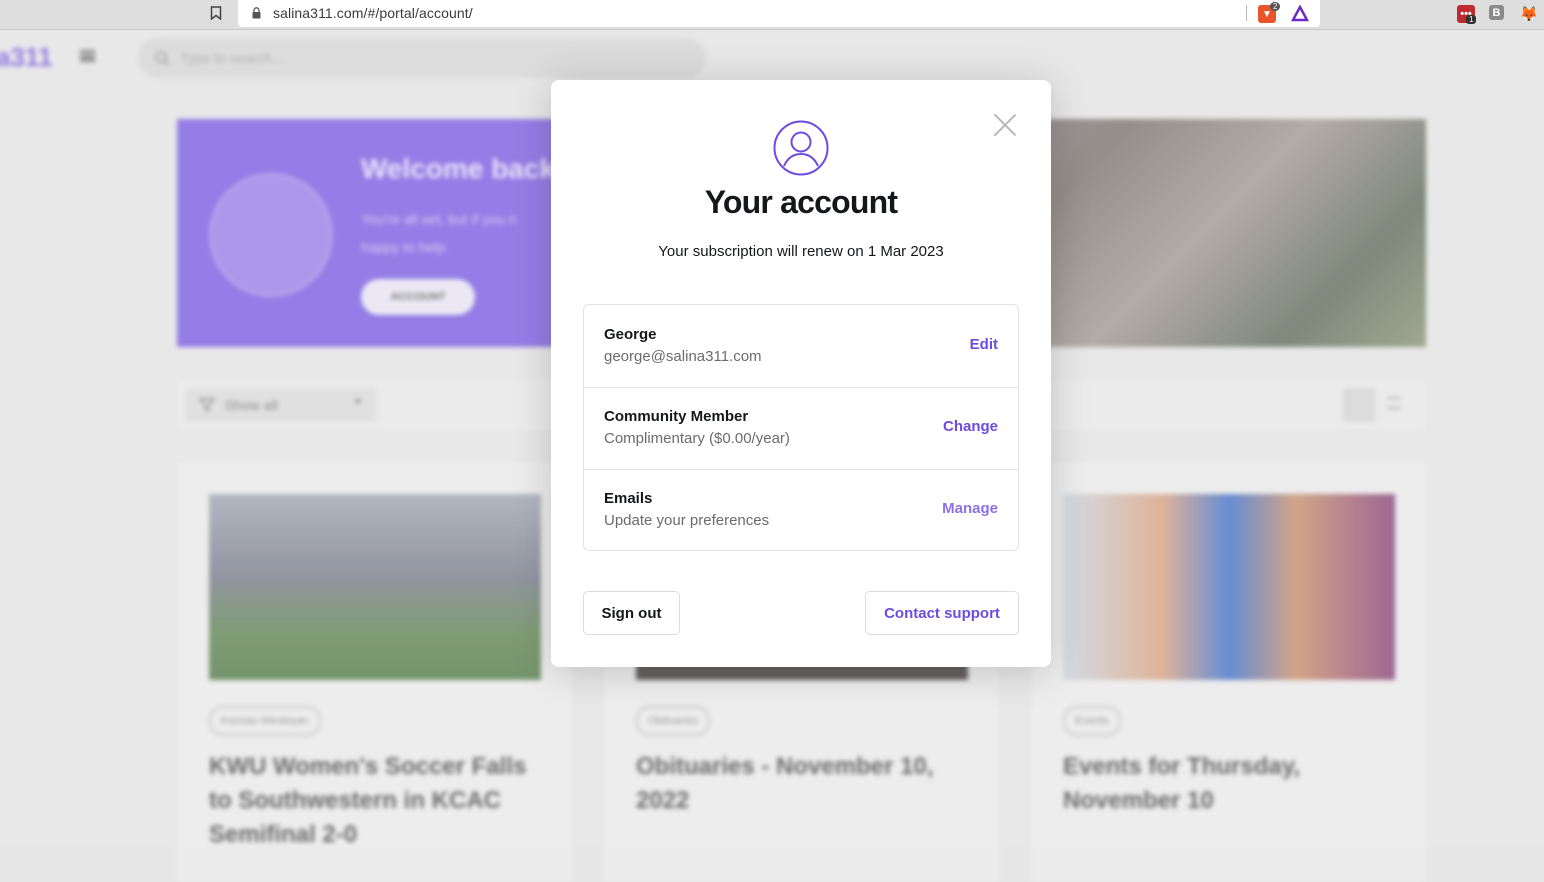 The width and height of the screenshot is (1544, 882). Describe the element at coordinates (687, 520) in the screenshot. I see `emails-description: Update your preferences` at that location.